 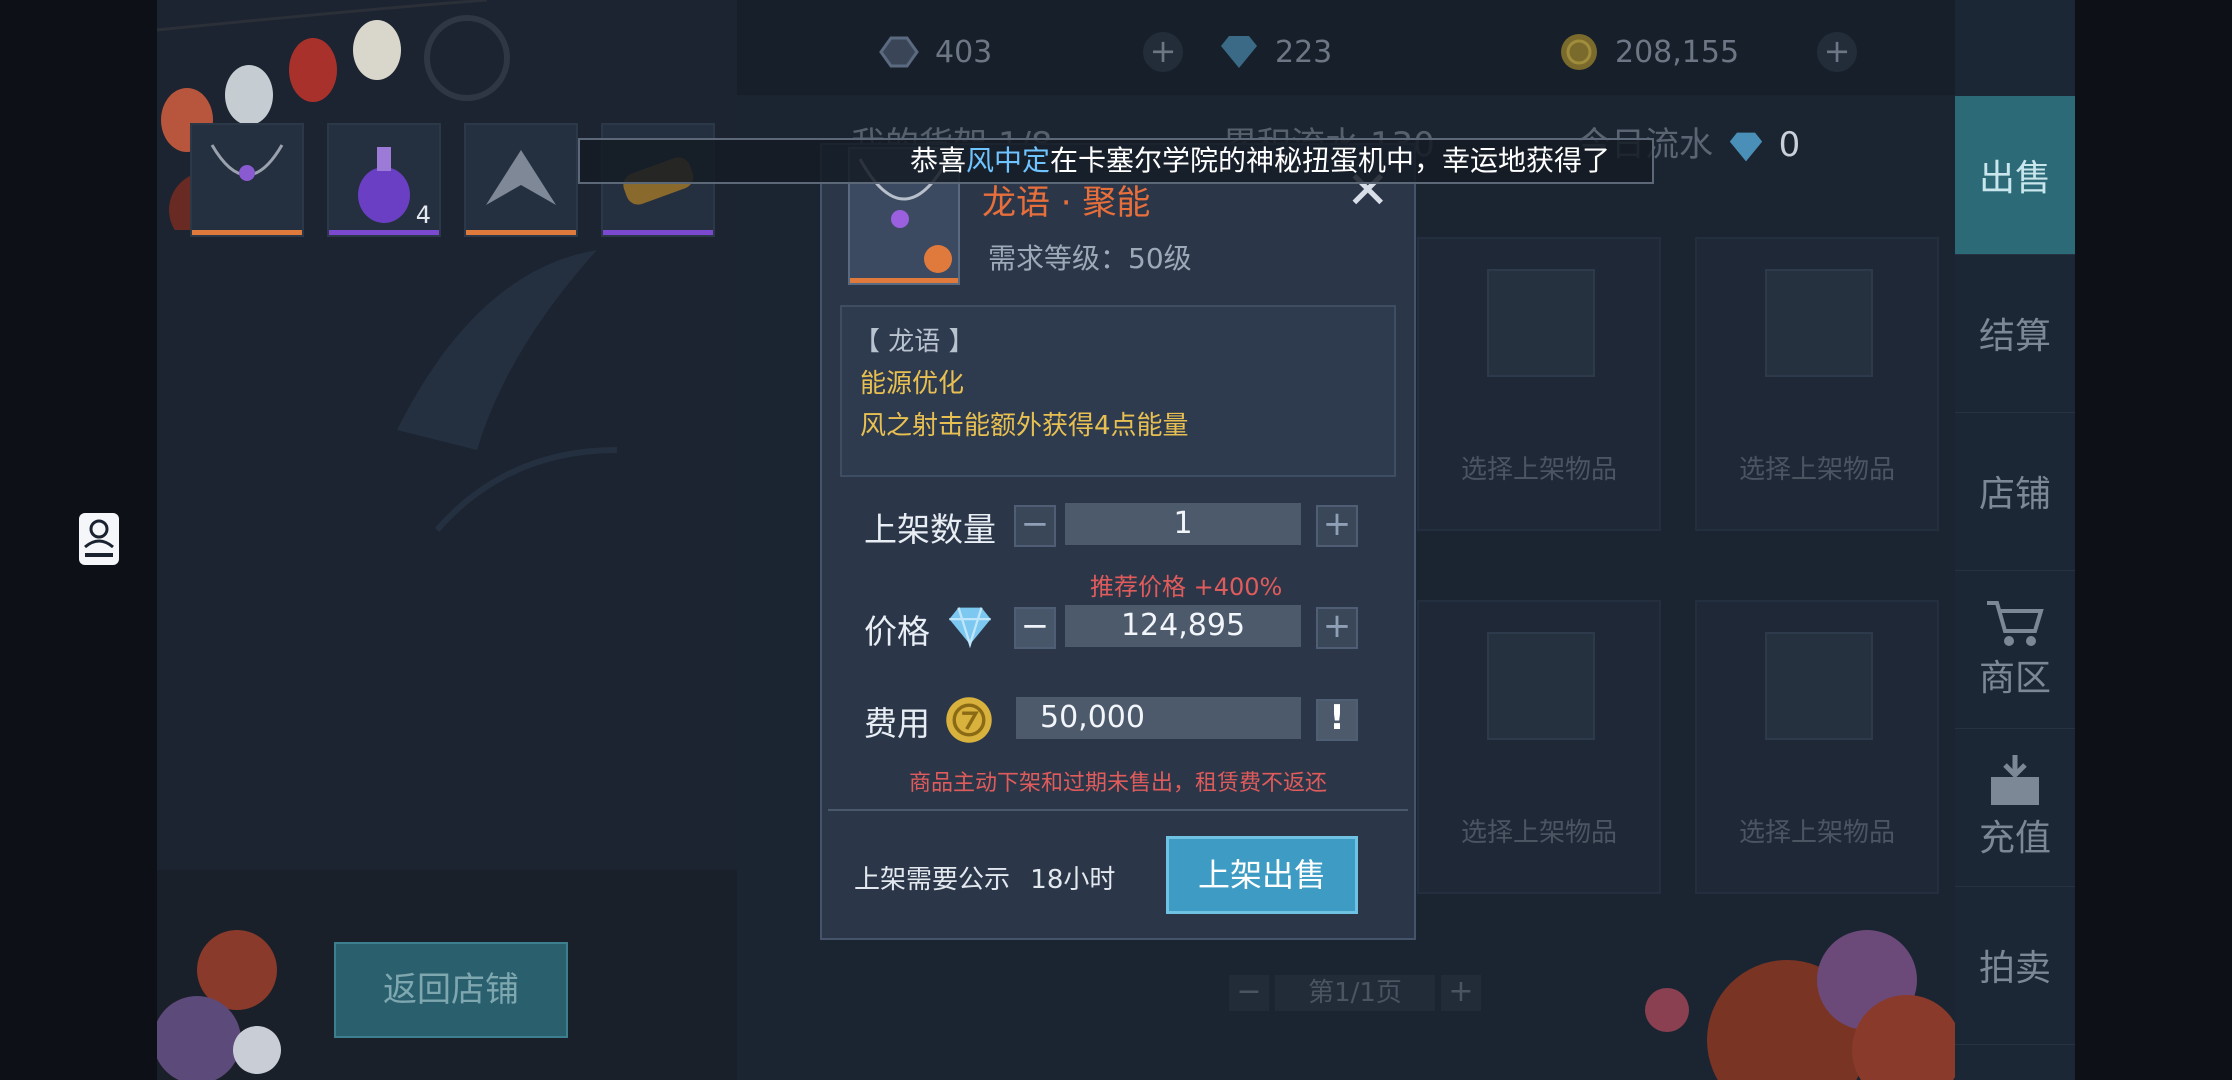 I want to click on today-flow-value: 0, so click(x=1789, y=145).